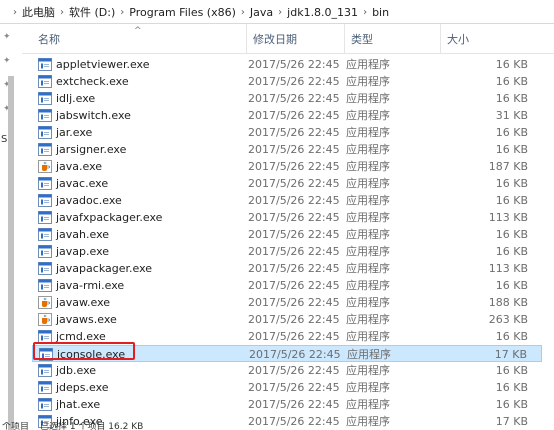  Describe the element at coordinates (82, 183) in the screenshot. I see `file-name: javac.exe` at that location.